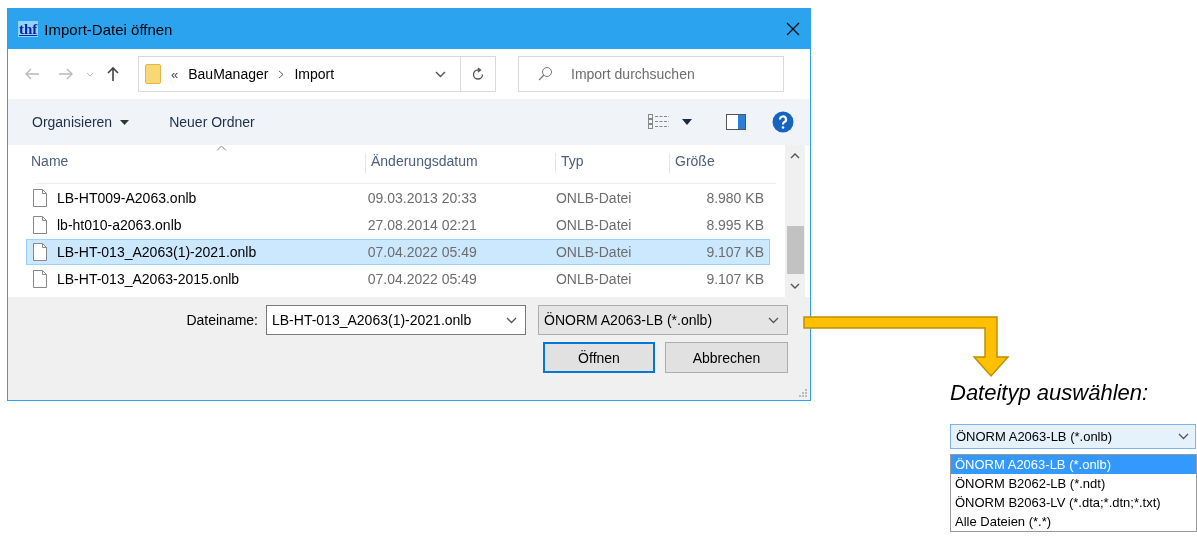 The image size is (1197, 538). I want to click on file-row: LB-HT009-A2063.onlb 09.03.2013 20:33 ONLB-Datei 8.980 KB, so click(398, 198).